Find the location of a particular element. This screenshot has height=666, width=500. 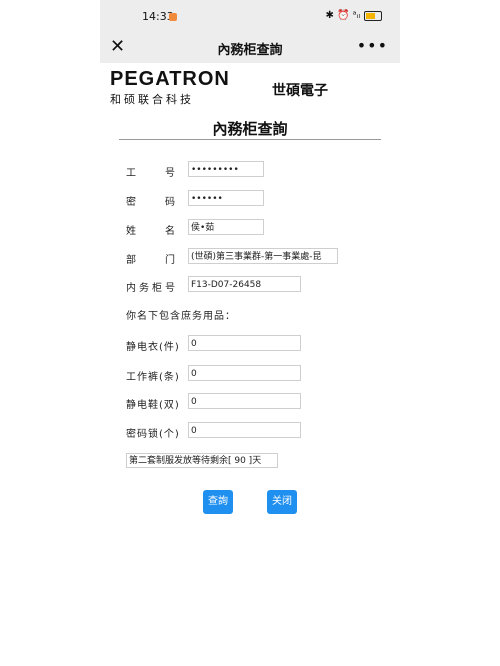

nav-title: 內務柜查詢 is located at coordinates (250, 50).